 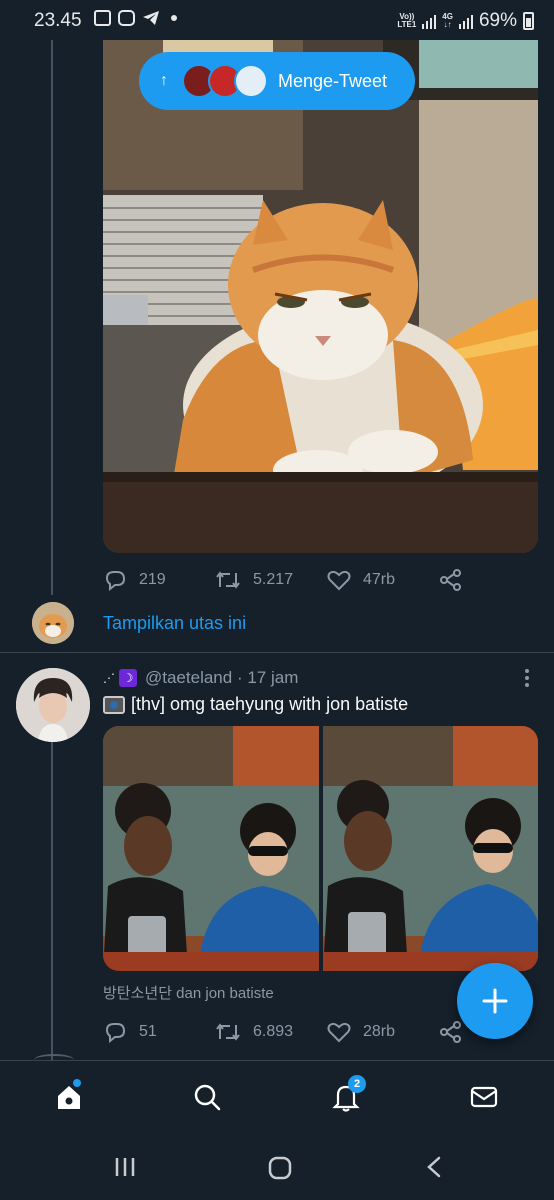 I want to click on more-notifications-icon, so click(x=174, y=18).